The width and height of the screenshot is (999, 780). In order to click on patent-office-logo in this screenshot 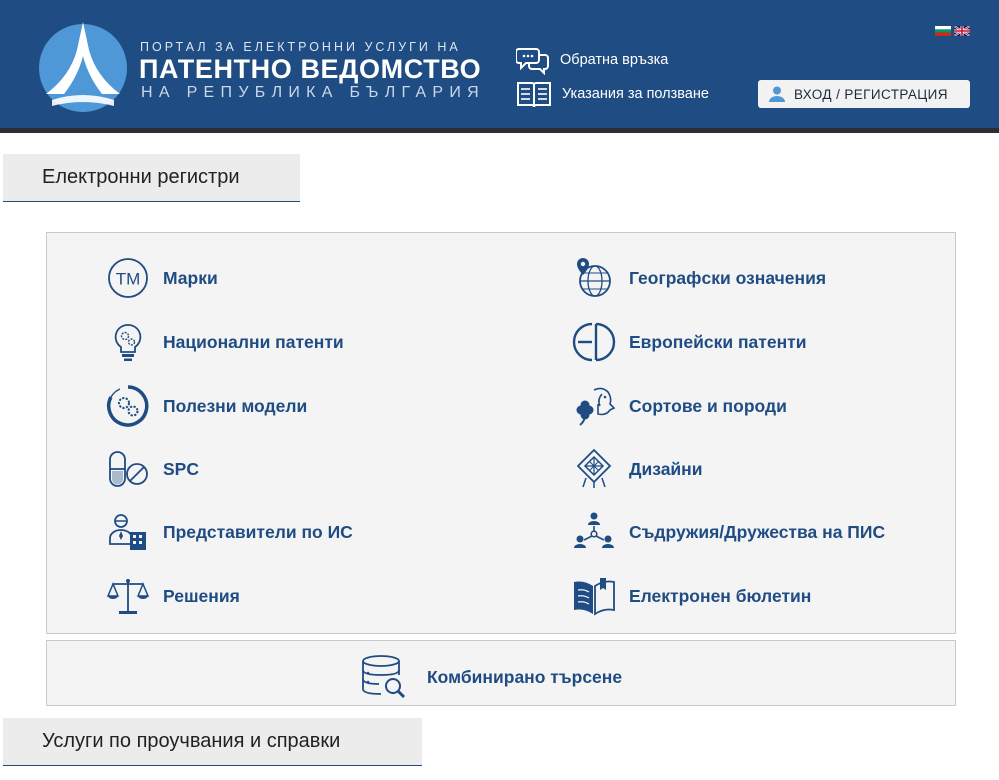, I will do `click(83, 65)`.